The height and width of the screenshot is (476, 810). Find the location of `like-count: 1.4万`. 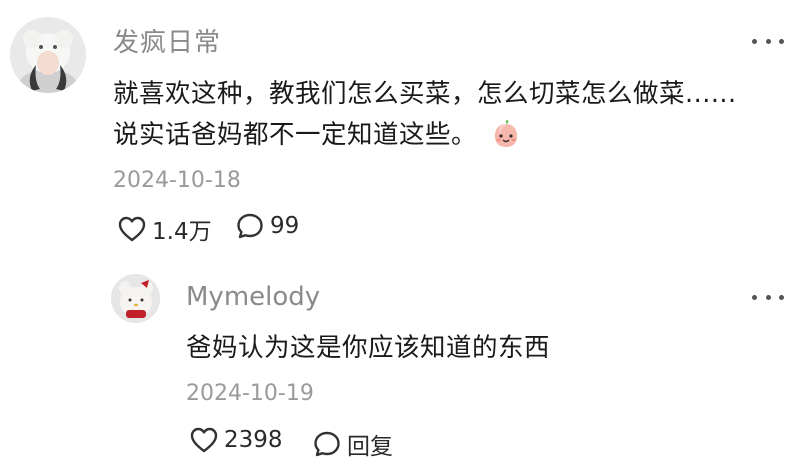

like-count: 1.4万 is located at coordinates (182, 232).